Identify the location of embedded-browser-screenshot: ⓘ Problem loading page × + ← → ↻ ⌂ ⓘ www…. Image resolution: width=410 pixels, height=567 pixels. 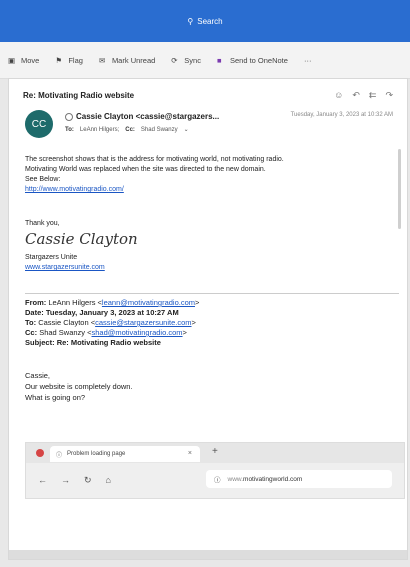
(215, 470).